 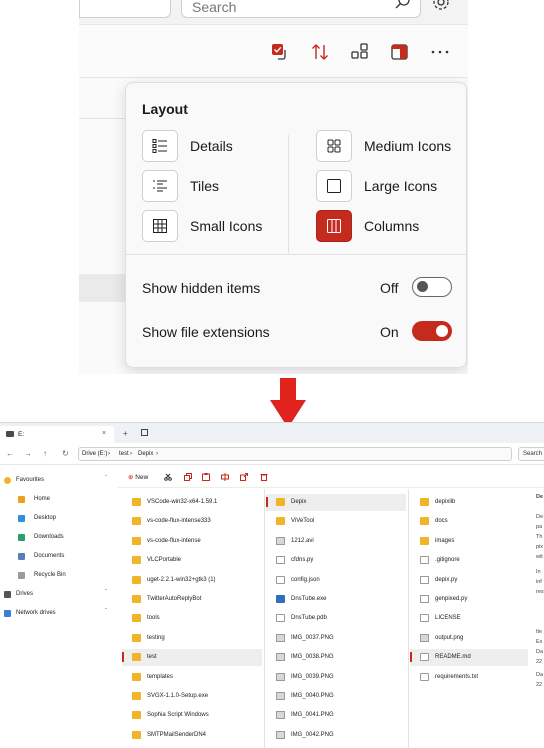 I want to click on list-item: VSCode-win32-x64-1.59.1, so click(x=192, y=502).